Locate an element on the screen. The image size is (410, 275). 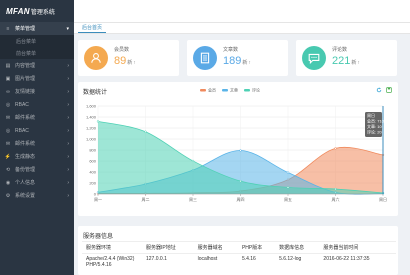
x-tick-label: 周日 is located at coordinates (383, 199).